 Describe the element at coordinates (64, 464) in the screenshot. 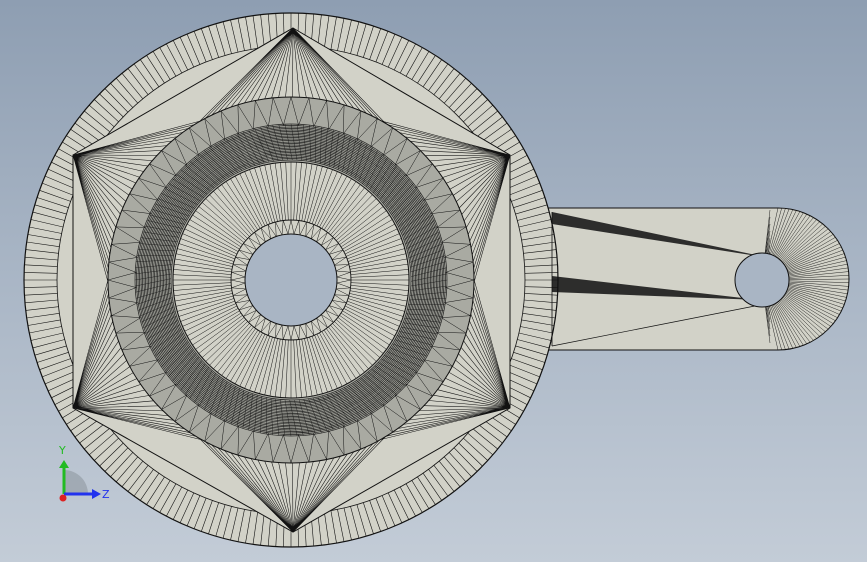

I see `y-axis-arrowhead` at that location.